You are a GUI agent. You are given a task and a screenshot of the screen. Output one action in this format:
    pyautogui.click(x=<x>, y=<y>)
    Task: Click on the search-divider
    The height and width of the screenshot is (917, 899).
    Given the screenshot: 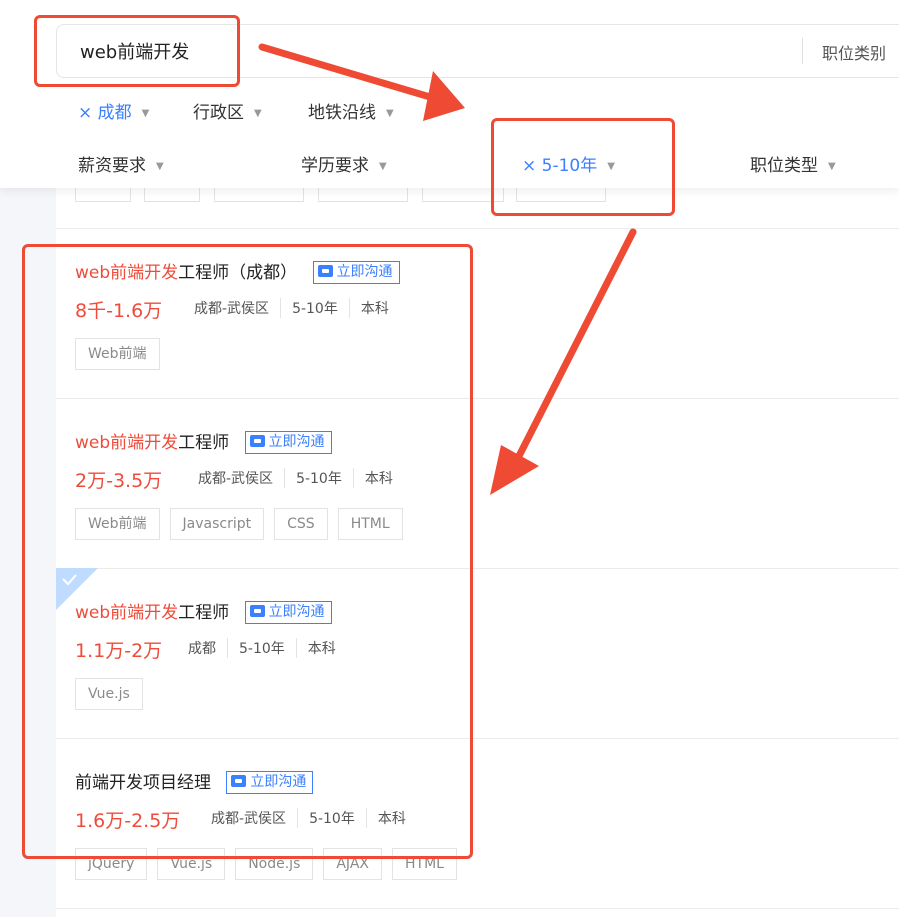 What is the action you would take?
    pyautogui.click(x=802, y=51)
    